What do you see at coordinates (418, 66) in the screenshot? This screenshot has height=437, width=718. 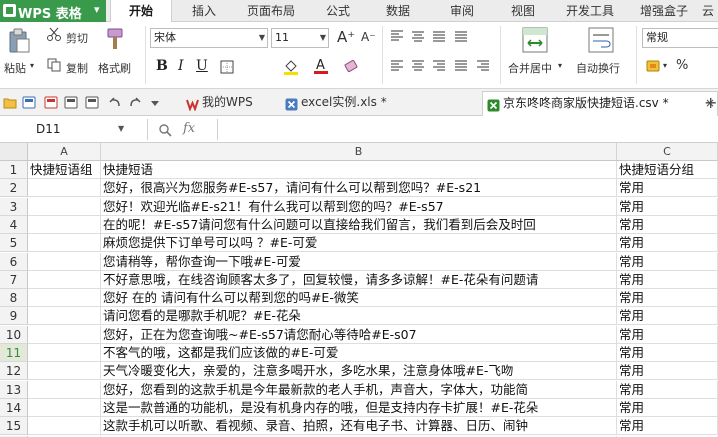 I see `align-center-icon` at bounding box center [418, 66].